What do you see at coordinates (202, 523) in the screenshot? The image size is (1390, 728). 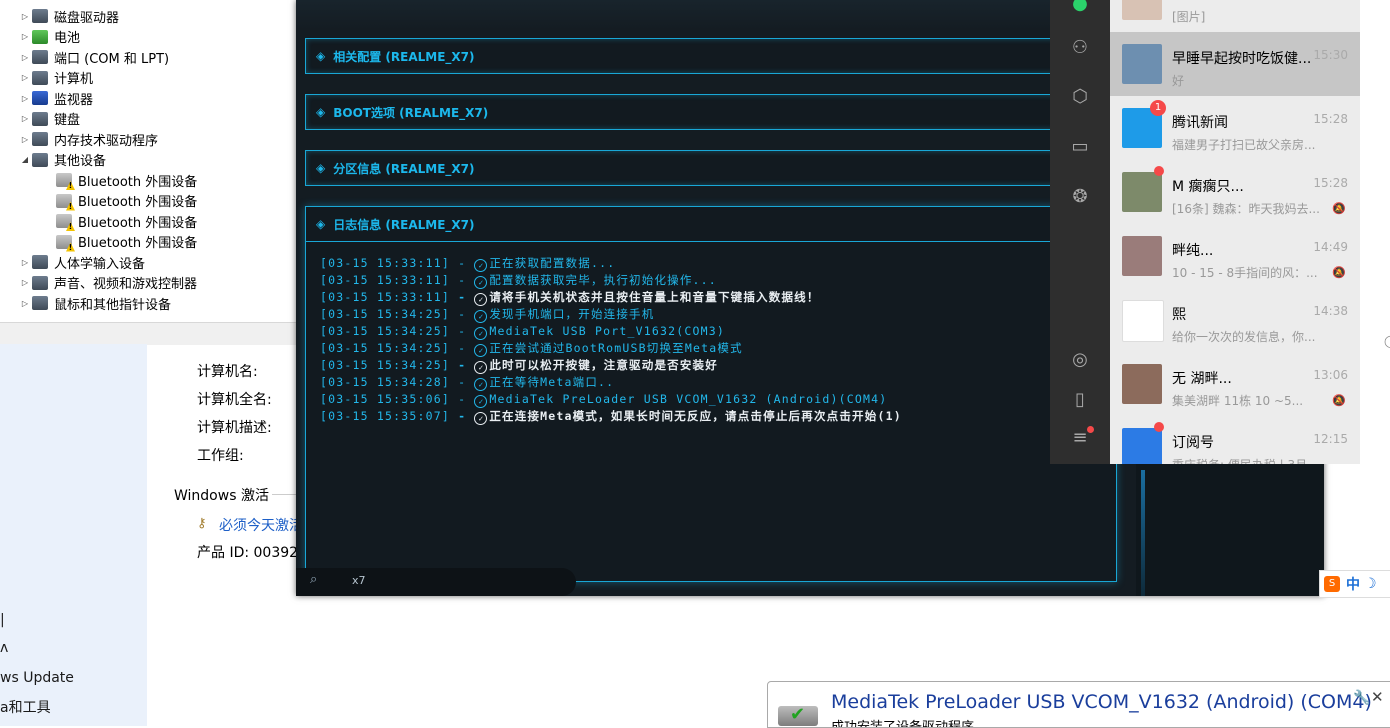 I see `key-icon: ⚷` at bounding box center [202, 523].